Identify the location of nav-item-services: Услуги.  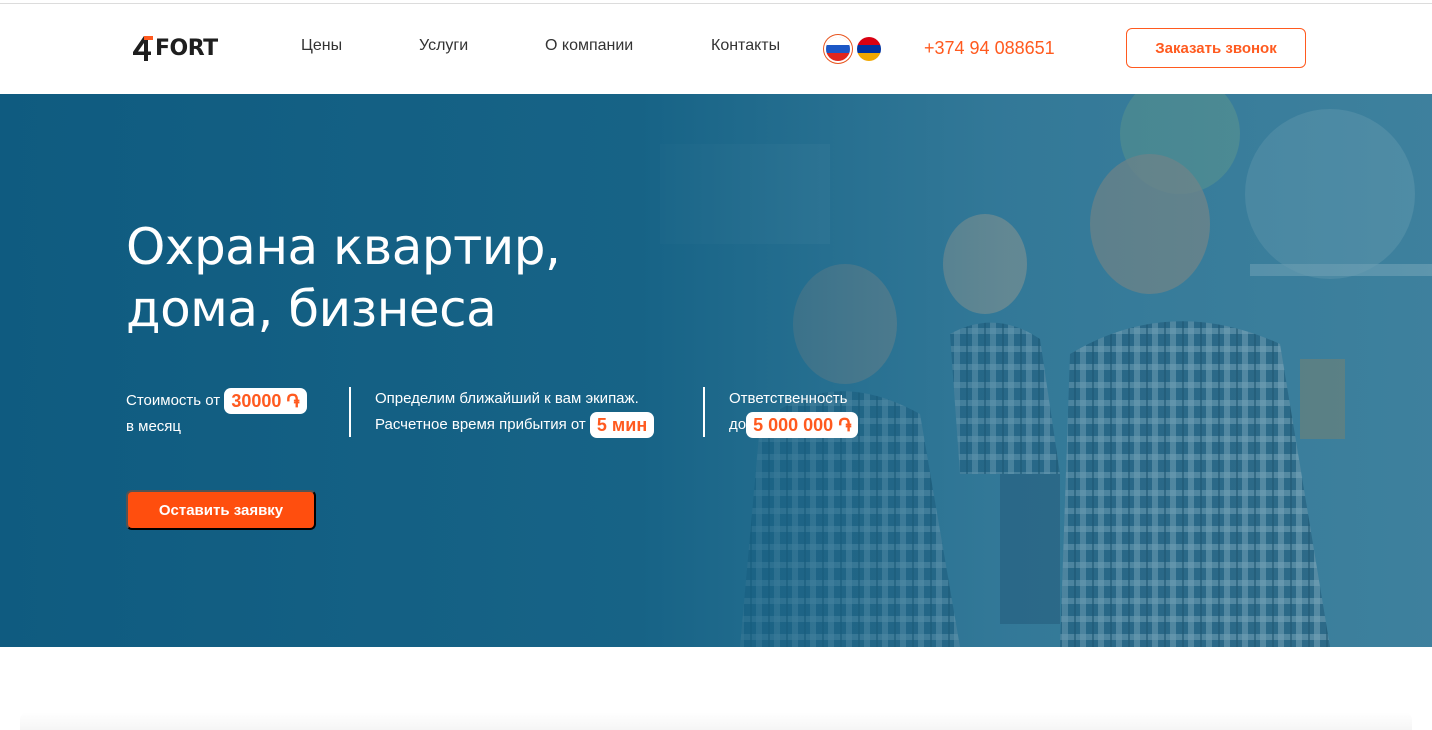
(443, 46).